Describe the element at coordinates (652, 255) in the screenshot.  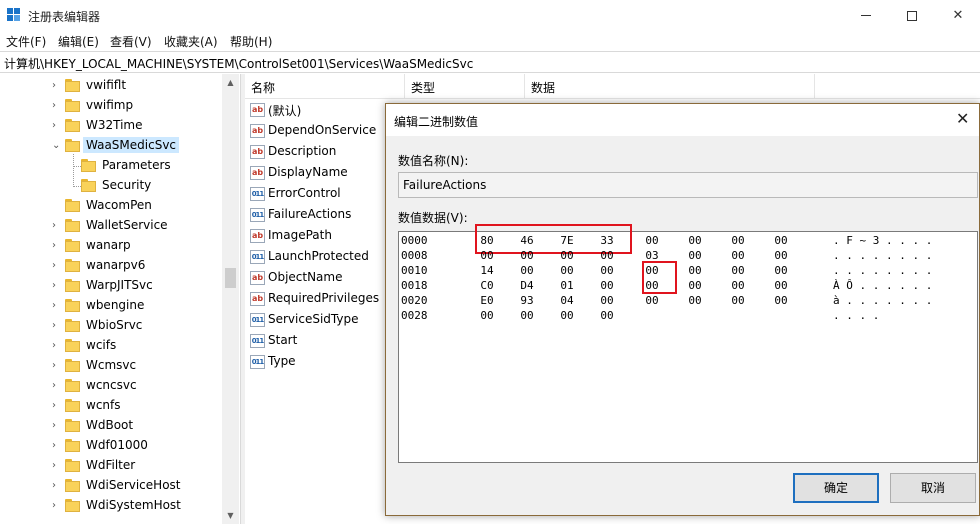
I see `hex-byte: 03` at that location.